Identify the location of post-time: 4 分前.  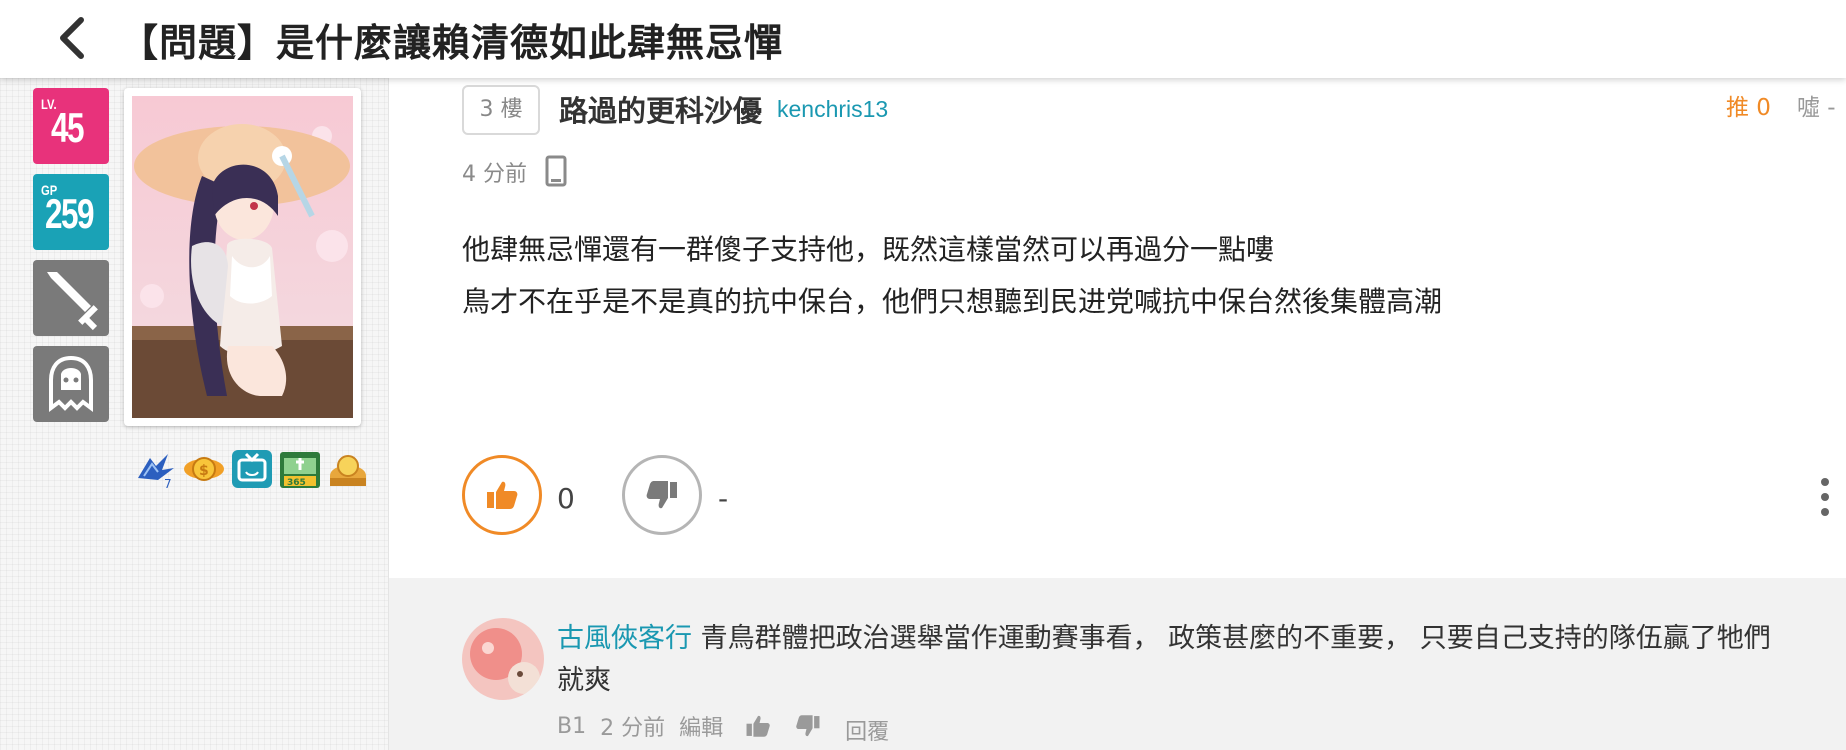
(494, 174).